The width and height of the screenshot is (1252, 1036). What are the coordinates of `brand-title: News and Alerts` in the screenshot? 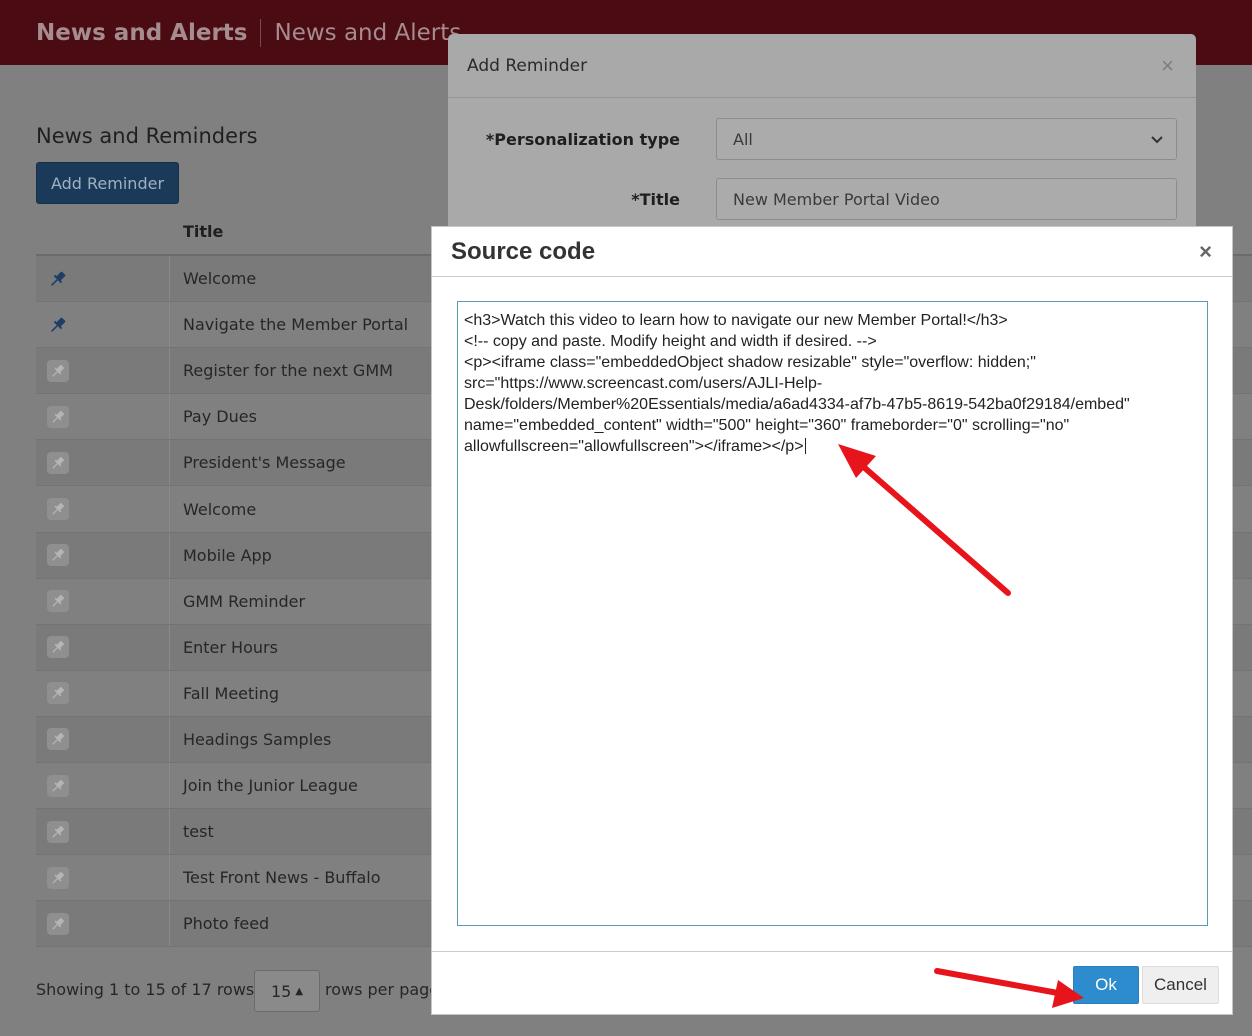 It's located at (141, 33).